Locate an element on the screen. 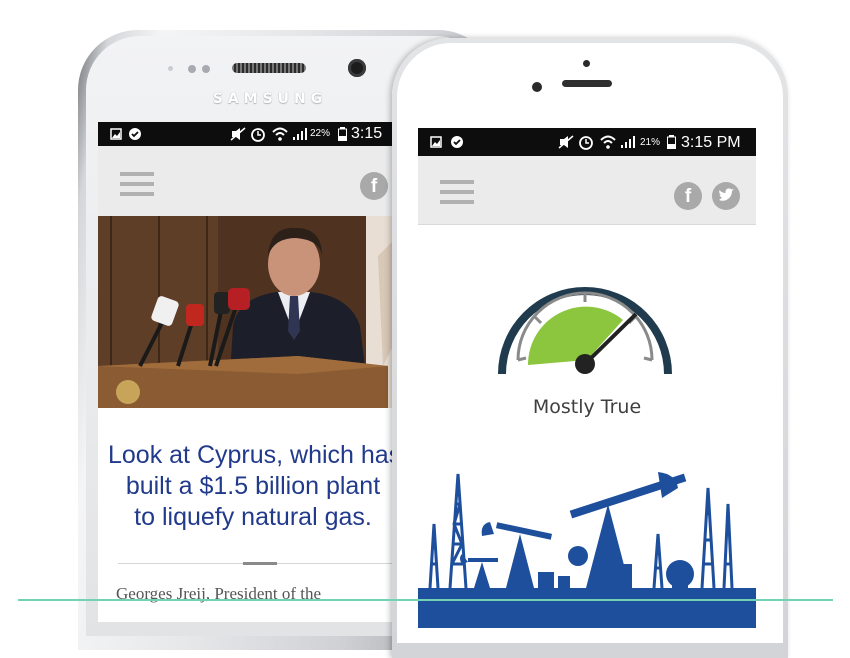 The height and width of the screenshot is (658, 850). article-body-text: Georges Jreij, President of the is located at coordinates (219, 593).